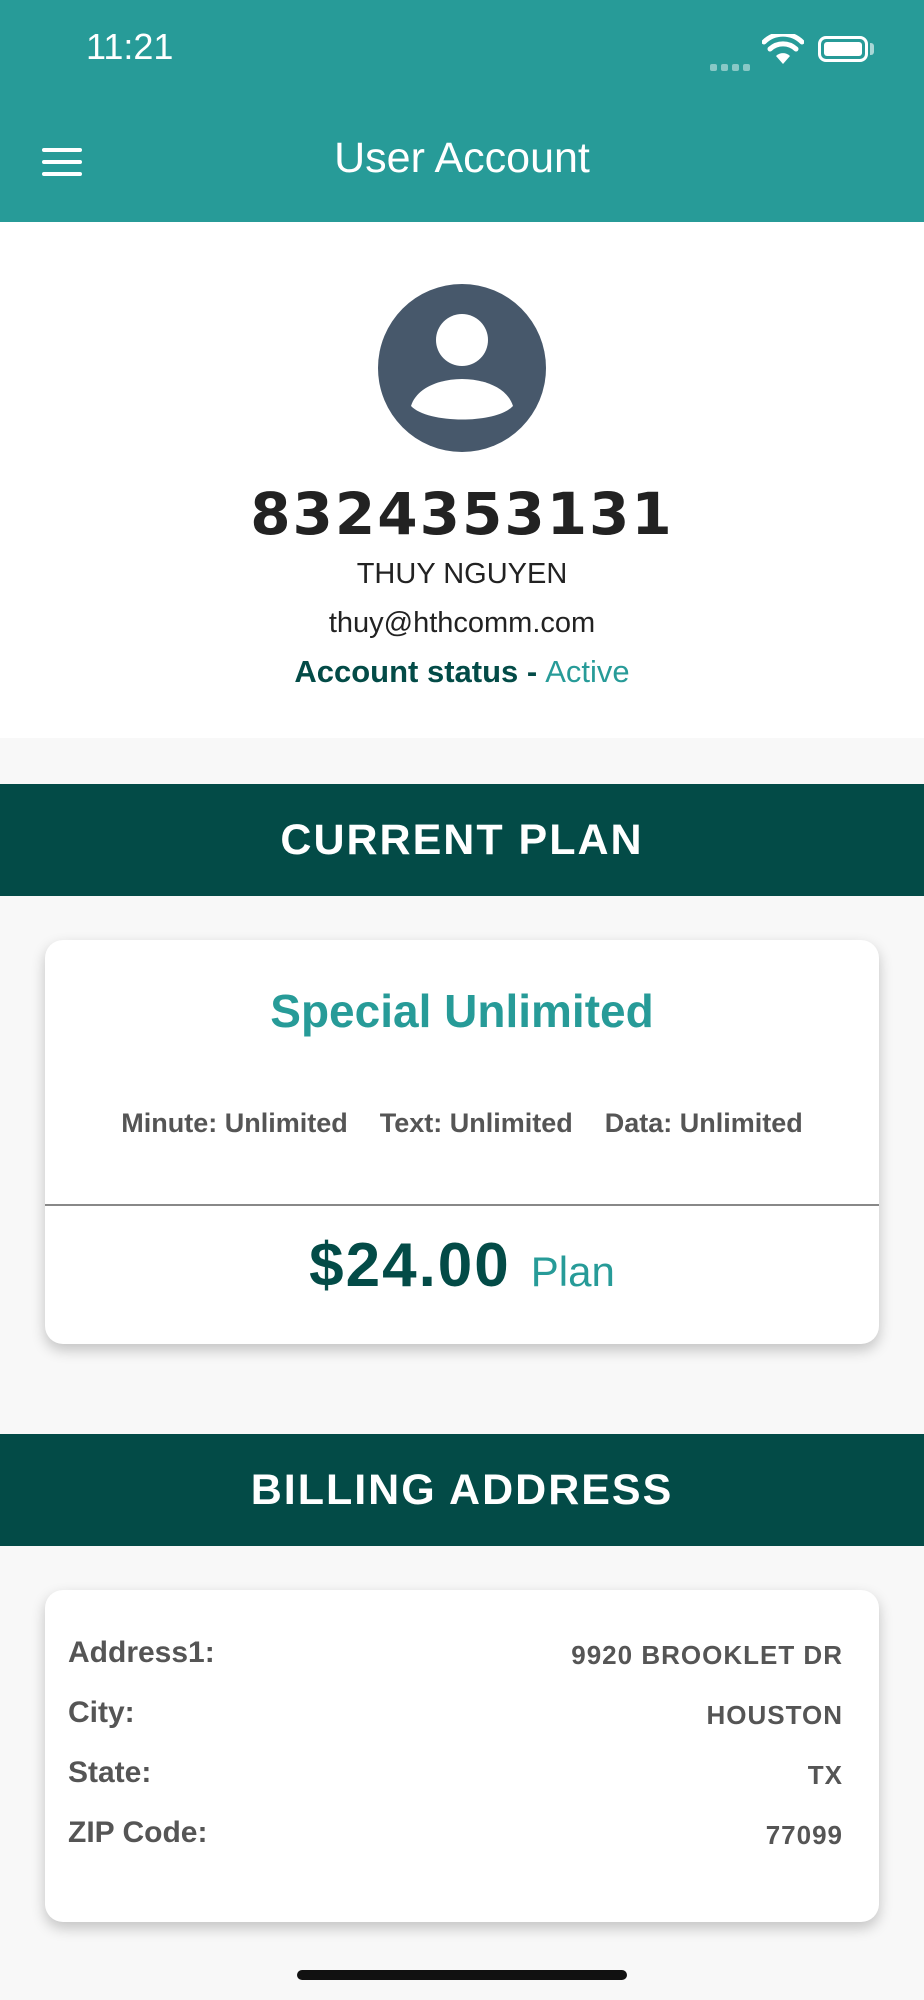  Describe the element at coordinates (462, 1490) in the screenshot. I see `billing-address-heading: BILLING ADDRESS` at that location.